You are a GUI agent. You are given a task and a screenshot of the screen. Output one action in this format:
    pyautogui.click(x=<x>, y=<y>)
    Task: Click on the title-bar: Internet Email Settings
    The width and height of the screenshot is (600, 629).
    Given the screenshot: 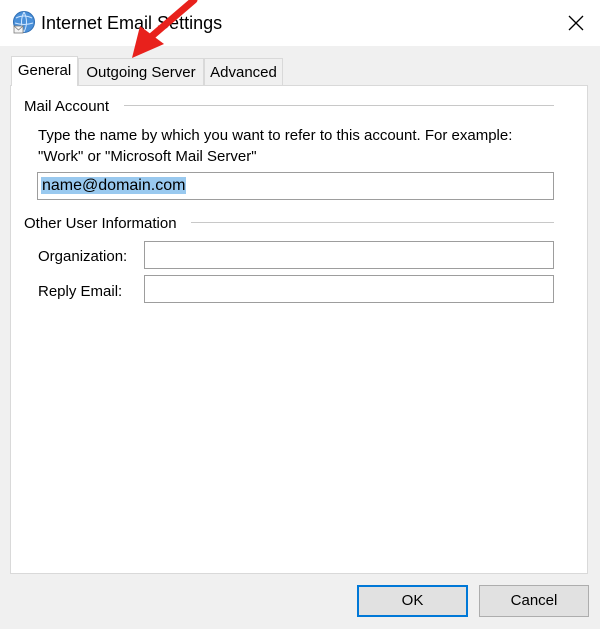 What is the action you would take?
    pyautogui.click(x=300, y=23)
    